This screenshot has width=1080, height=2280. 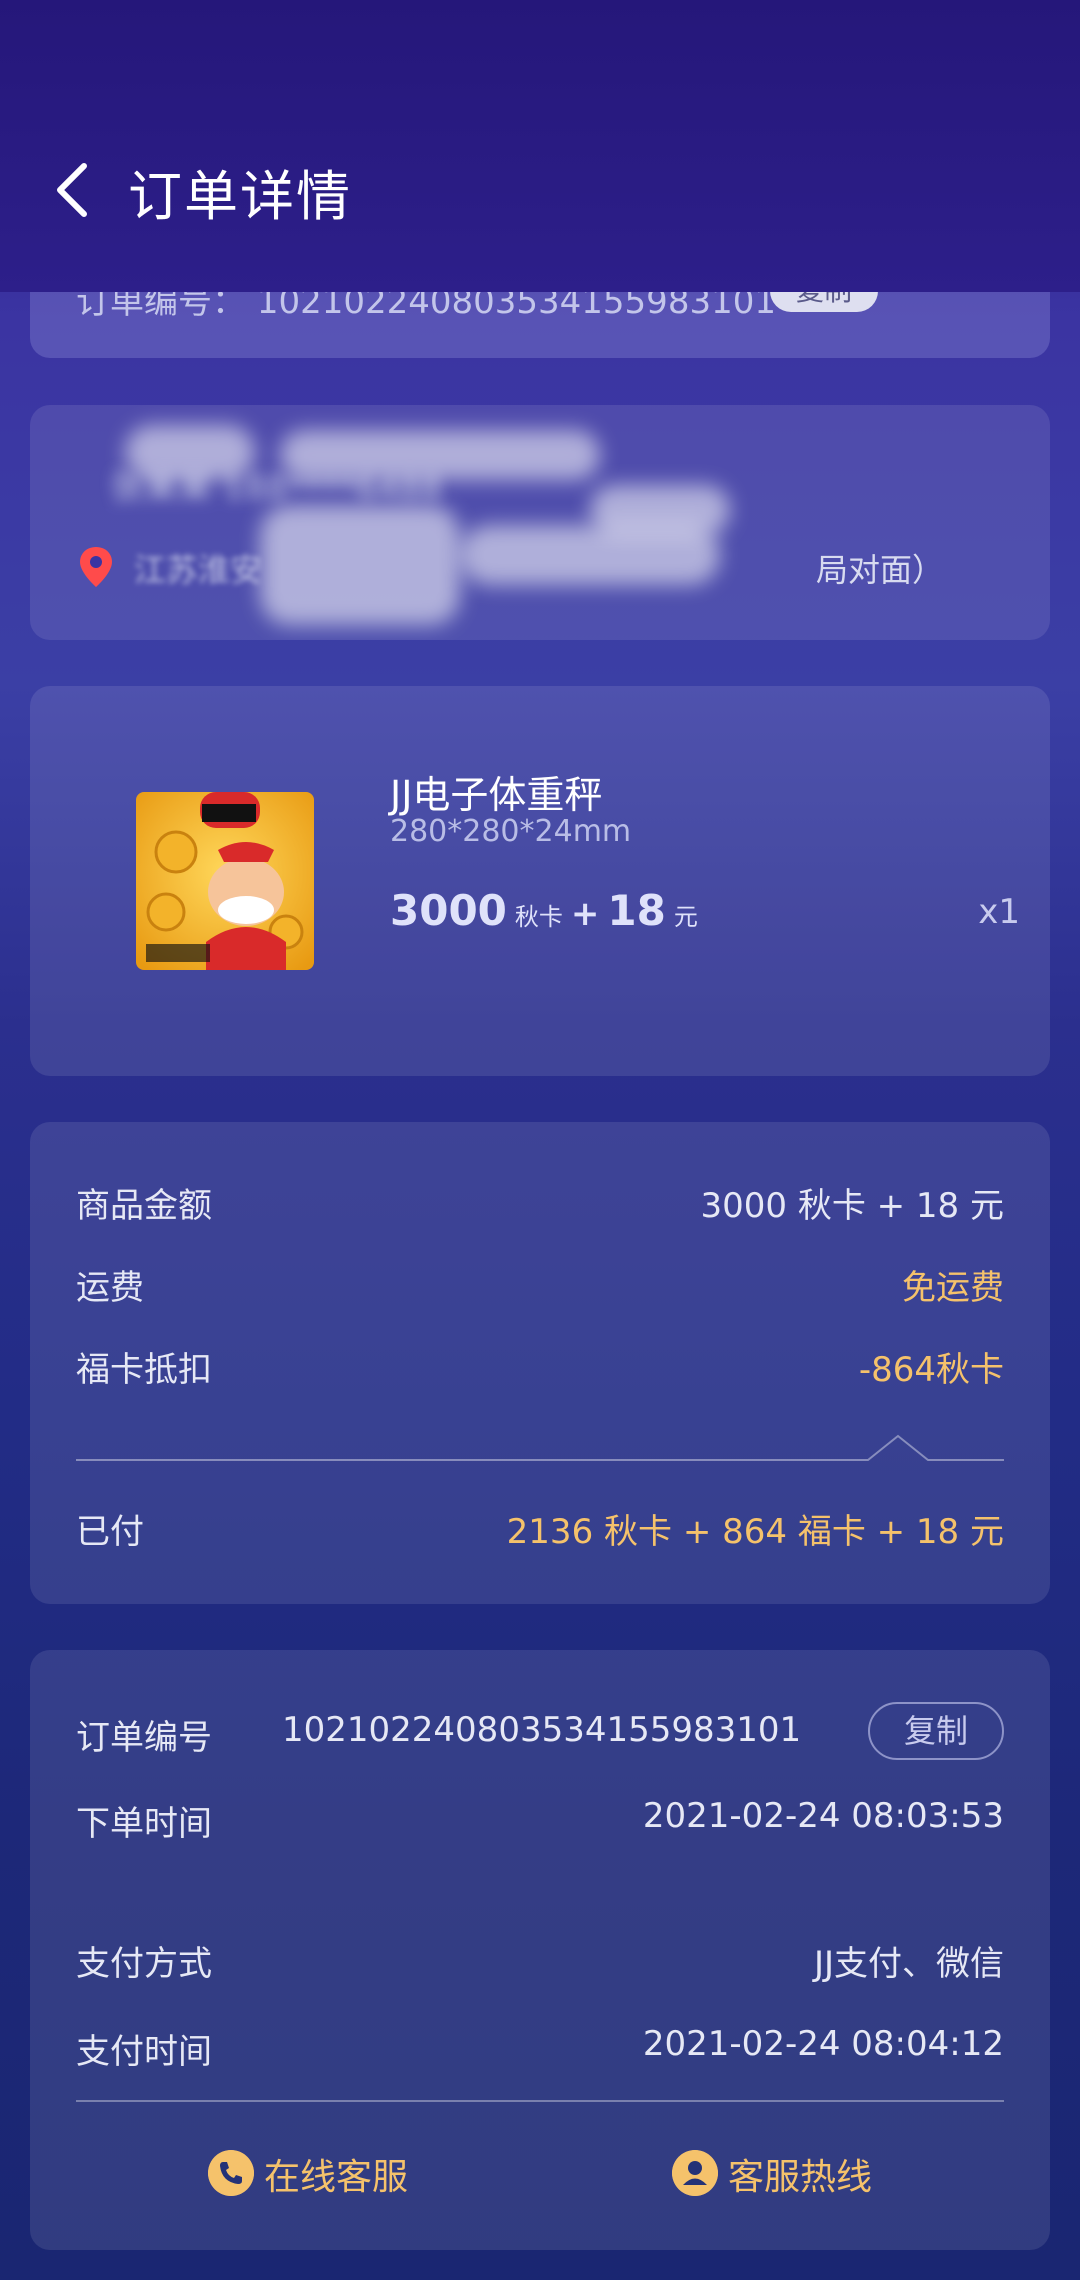 I want to click on info-row-order-time: 下单时间 2021-02-24 08:03:53, so click(x=540, y=1821).